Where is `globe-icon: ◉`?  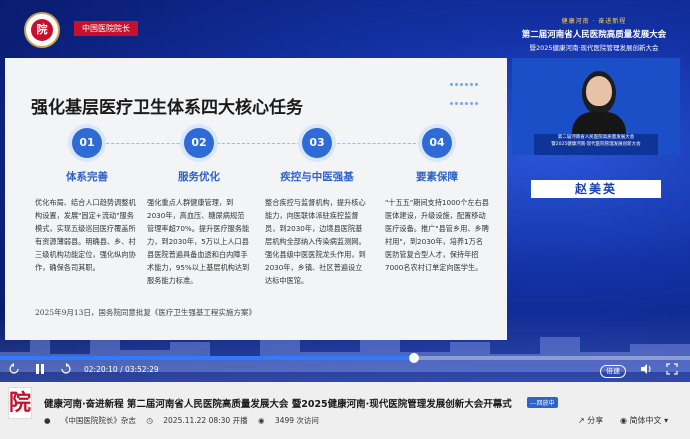
globe-icon: ◉ is located at coordinates (623, 420).